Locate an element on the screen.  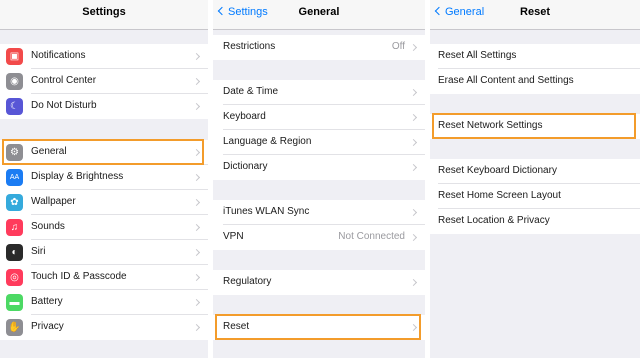
row-label: Control Center is located at coordinates (64, 80).